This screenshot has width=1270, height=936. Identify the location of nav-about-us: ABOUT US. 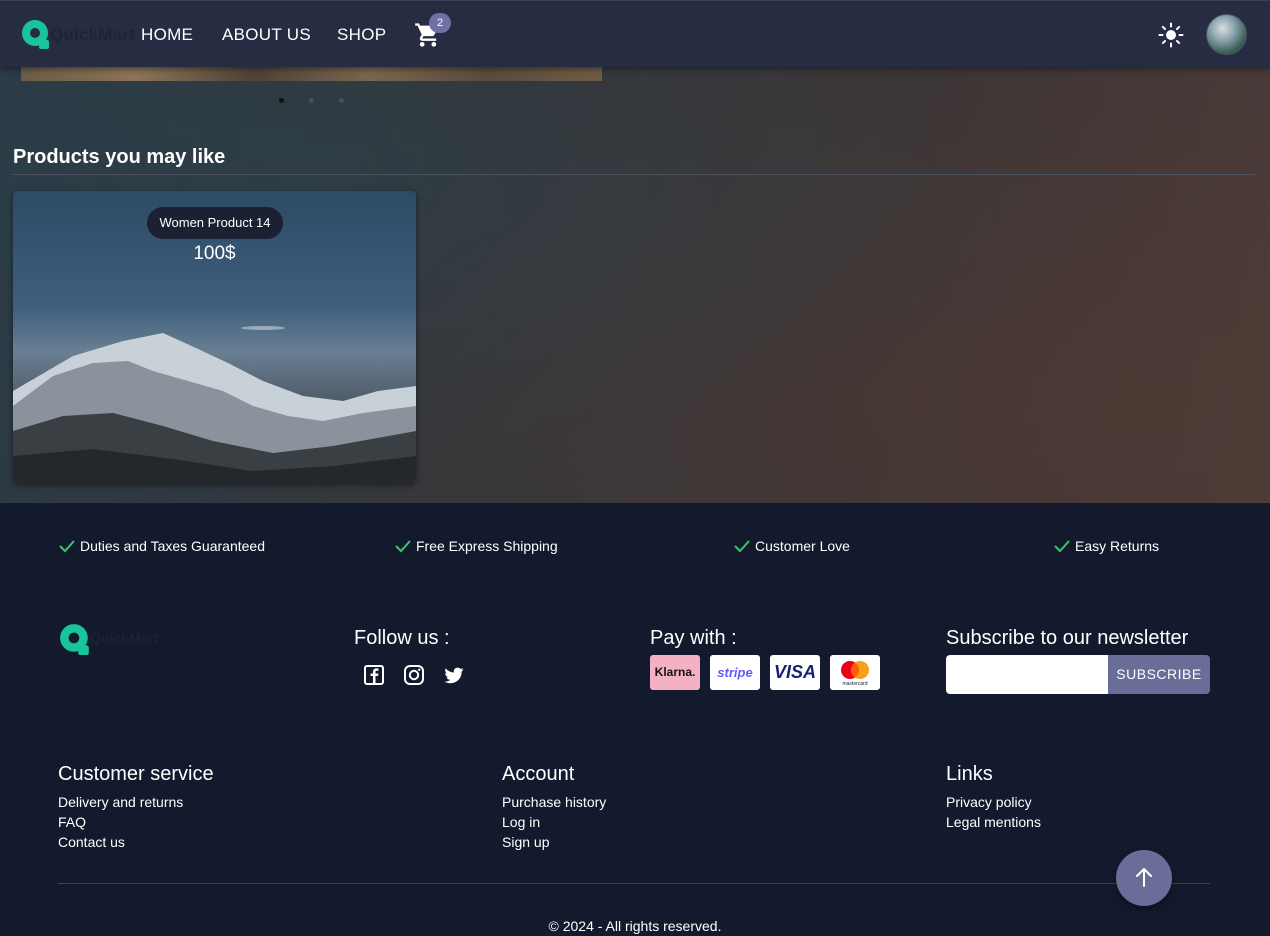
(266, 35).